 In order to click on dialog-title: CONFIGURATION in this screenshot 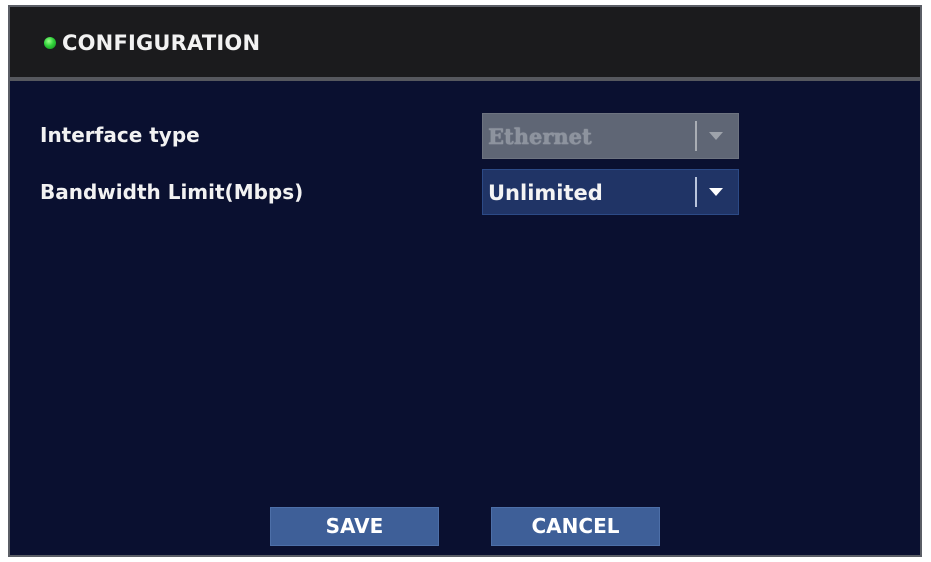, I will do `click(161, 43)`.